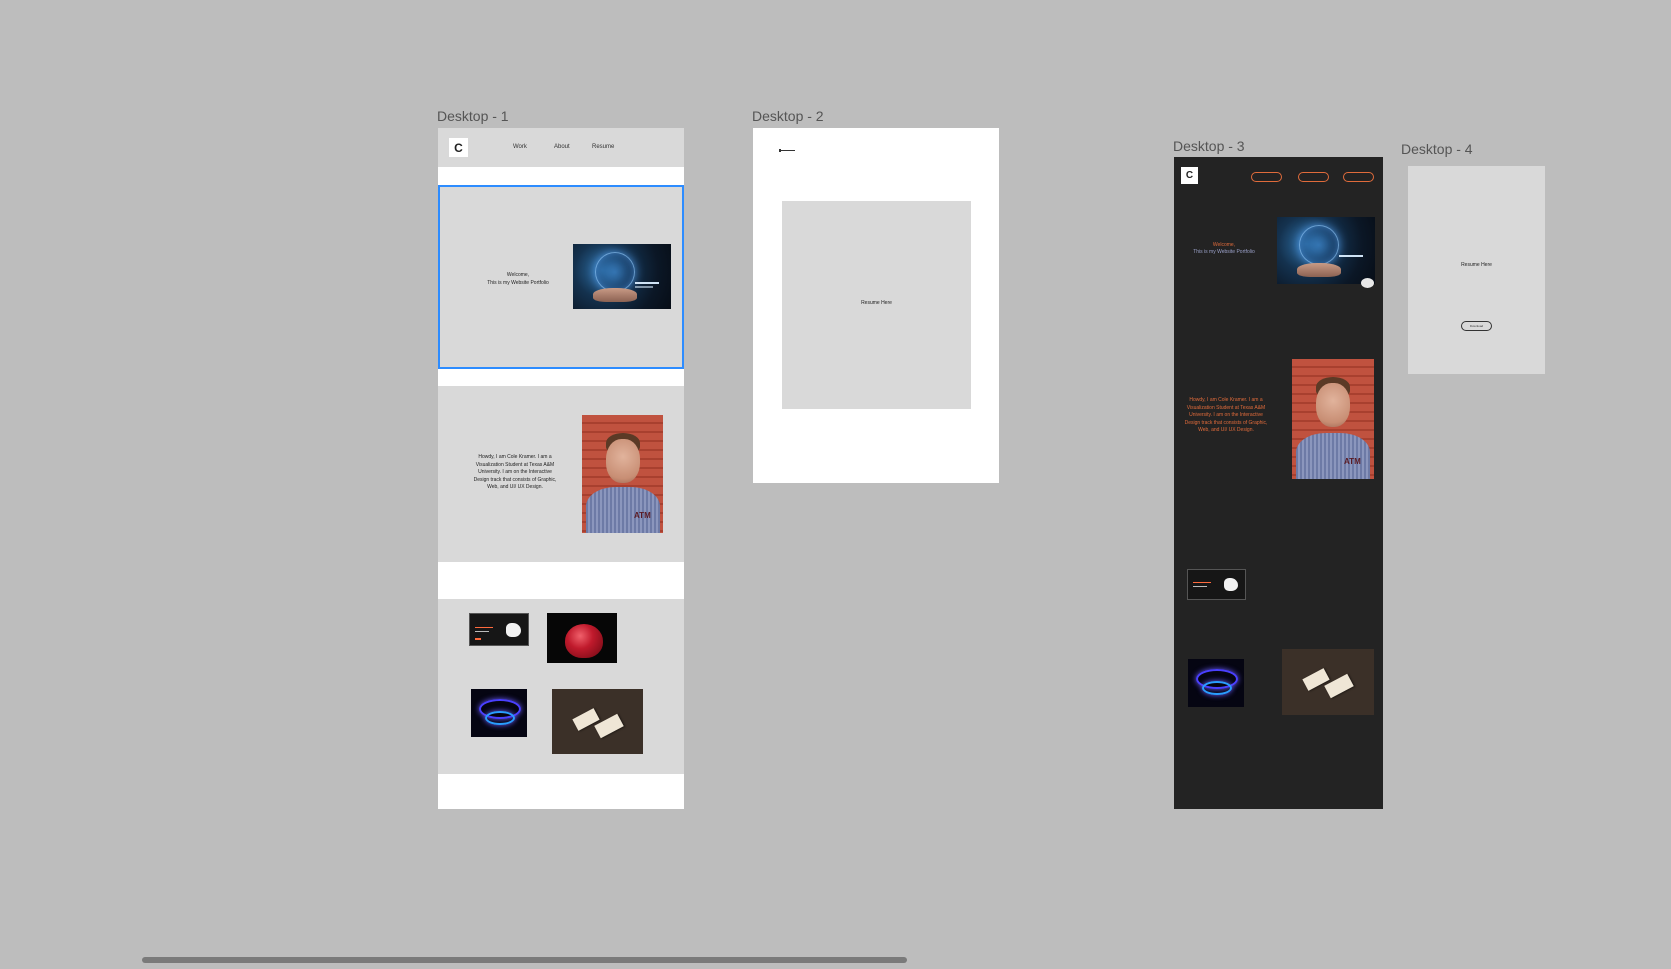 Image resolution: width=1671 pixels, height=969 pixels. Describe the element at coordinates (1476, 326) in the screenshot. I see `download-button: Download` at that location.